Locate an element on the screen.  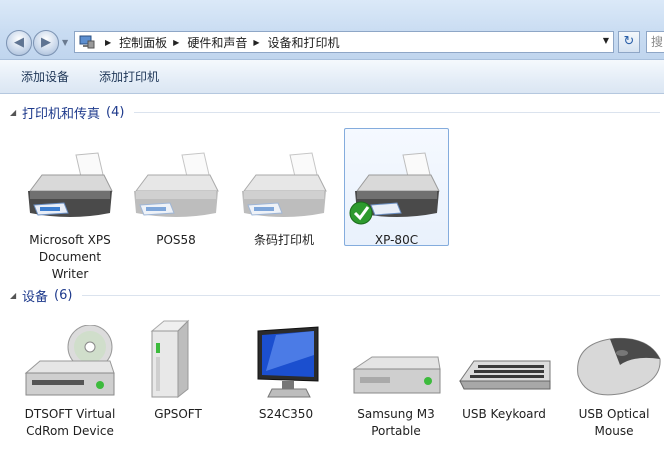
item-label: DTSOFT Virtual is located at coordinates (70, 414).